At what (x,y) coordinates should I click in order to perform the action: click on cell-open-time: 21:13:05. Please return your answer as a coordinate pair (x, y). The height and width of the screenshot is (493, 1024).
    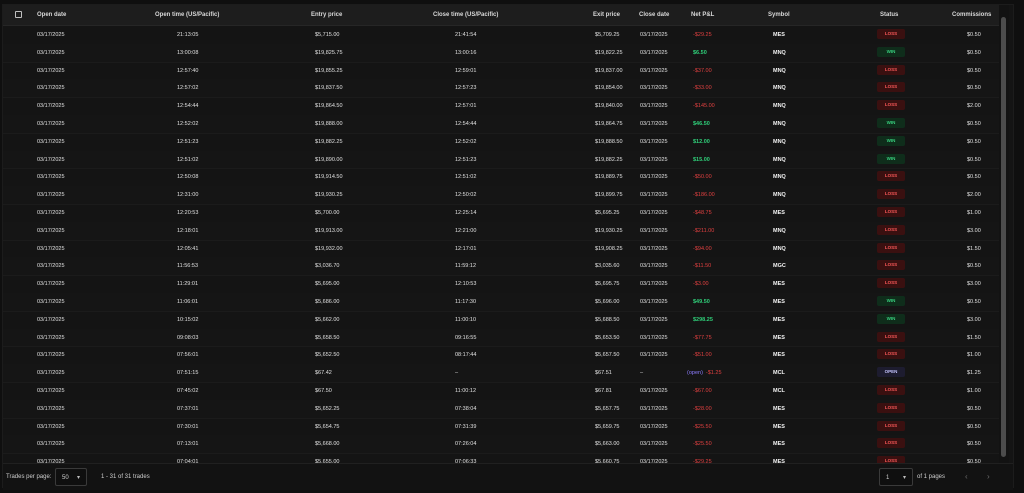
    Looking at the image, I should click on (188, 35).